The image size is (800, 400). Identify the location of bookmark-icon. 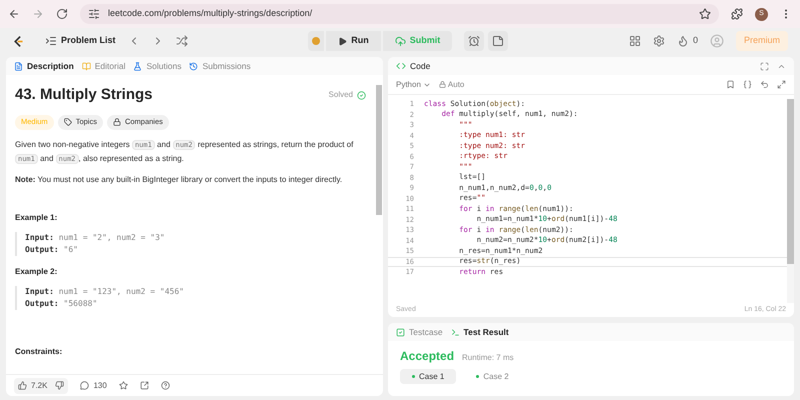
(730, 84).